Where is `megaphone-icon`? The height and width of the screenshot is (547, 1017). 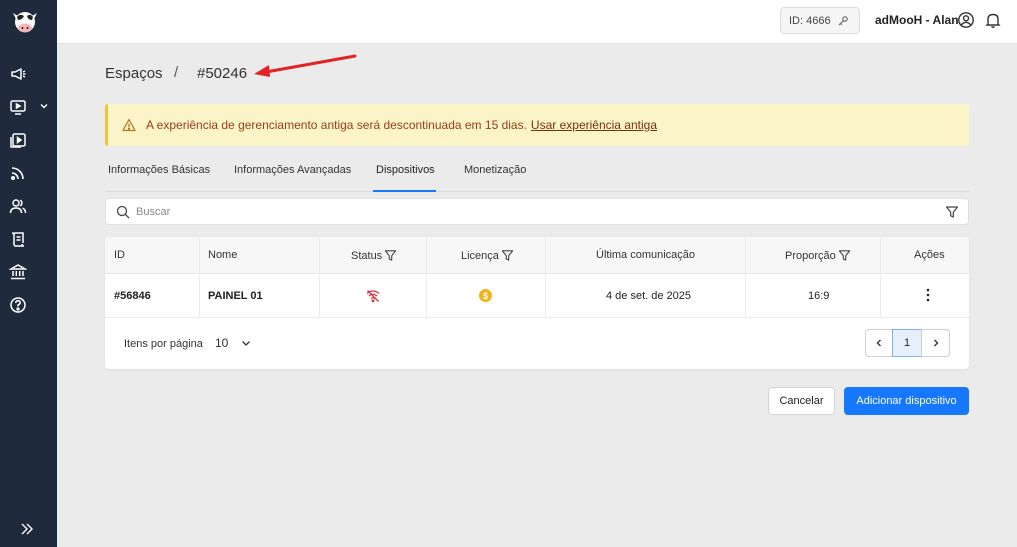 megaphone-icon is located at coordinates (18, 74).